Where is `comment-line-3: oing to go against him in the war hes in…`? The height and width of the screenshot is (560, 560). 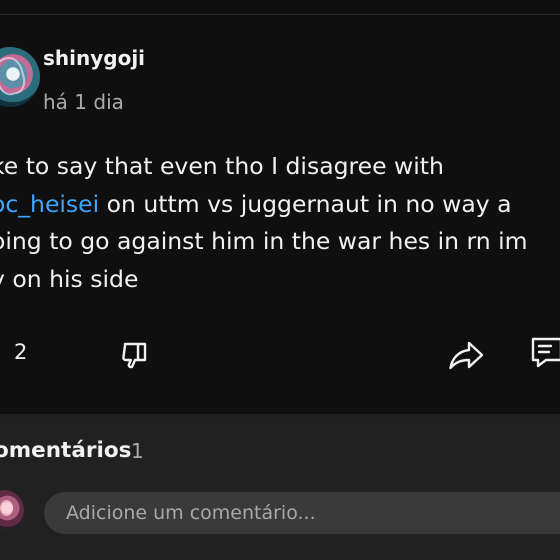
comment-line-3: oing to go against him in the war hes in… is located at coordinates (264, 241).